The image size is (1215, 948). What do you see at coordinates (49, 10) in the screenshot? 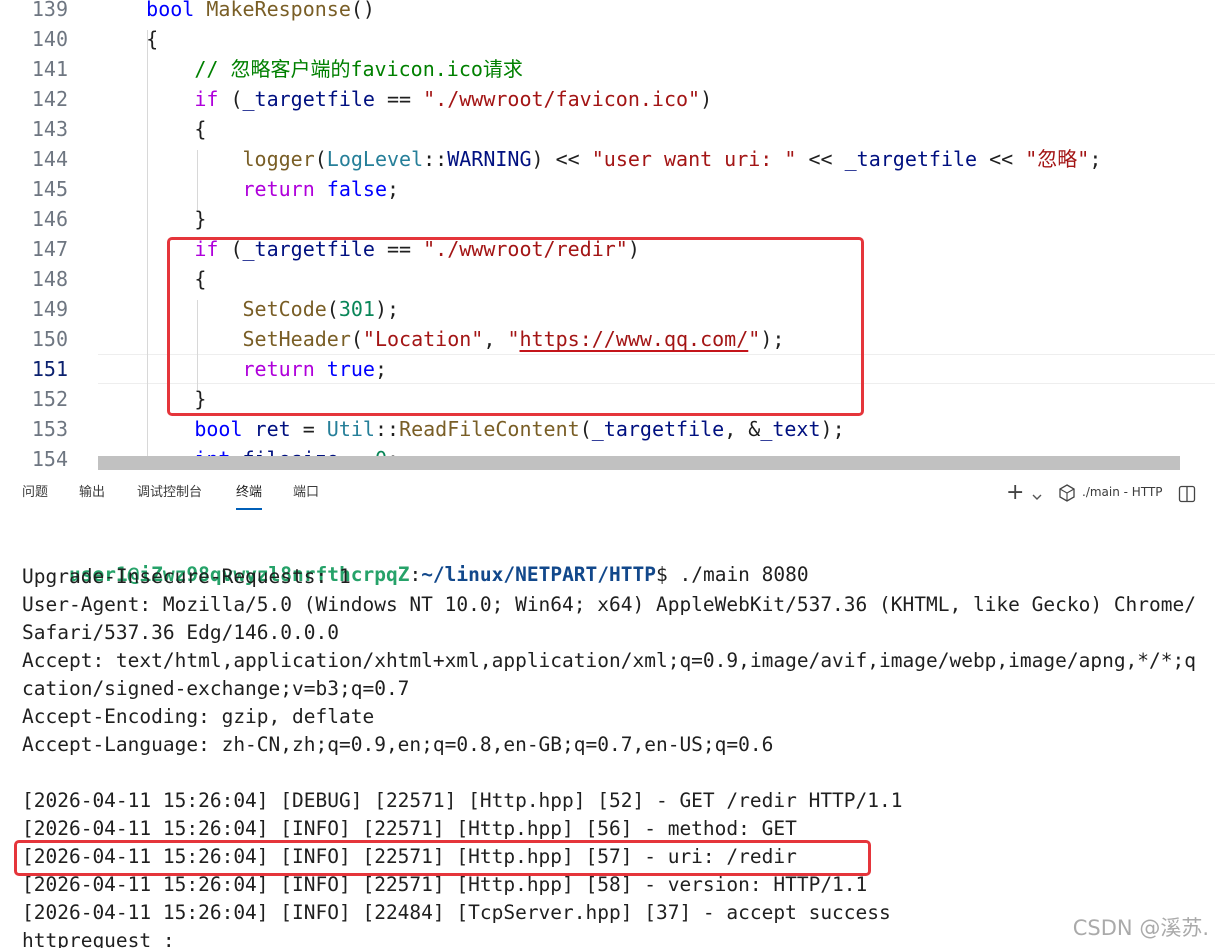
I see `line-number: 139` at bounding box center [49, 10].